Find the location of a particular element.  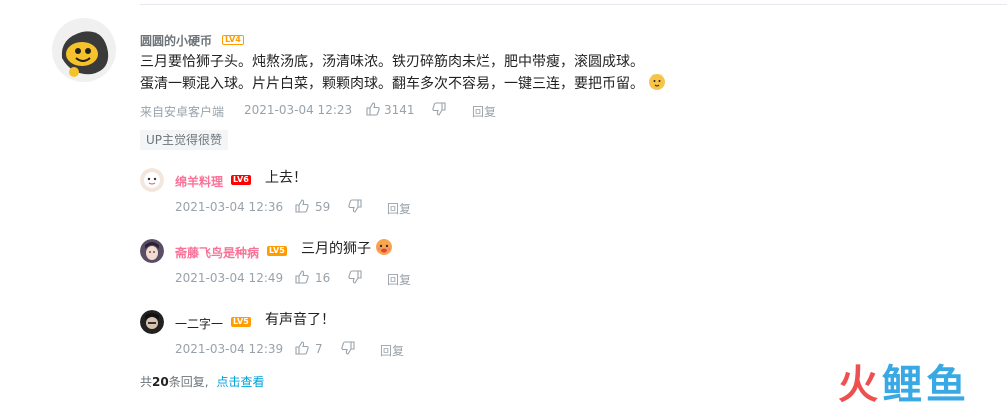

main-comment-line2-wrap: 蛋清一颗混入球。片片白菜，颗颗肉球。翻车多次不容易，一键三连，要把币留。 is located at coordinates (403, 84).